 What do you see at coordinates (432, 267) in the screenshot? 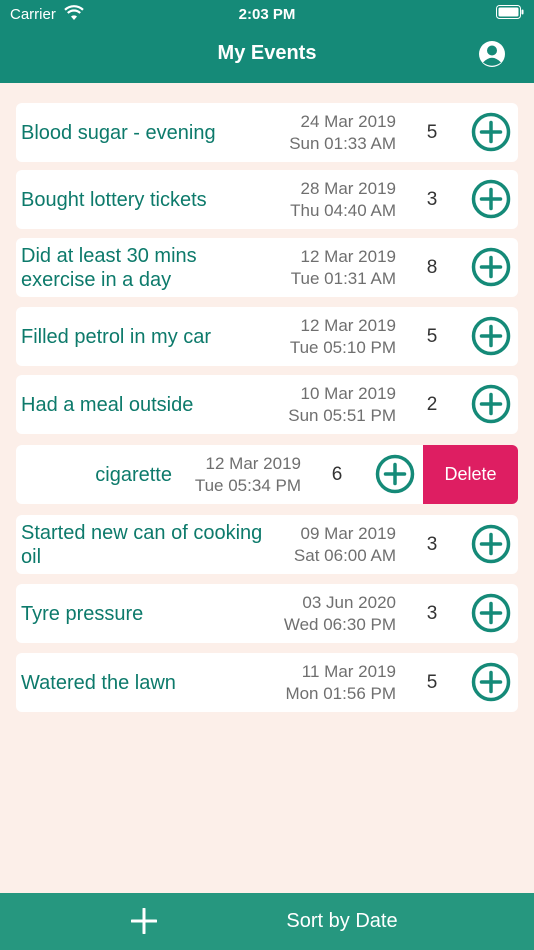
I see `event-count: 8` at bounding box center [432, 267].